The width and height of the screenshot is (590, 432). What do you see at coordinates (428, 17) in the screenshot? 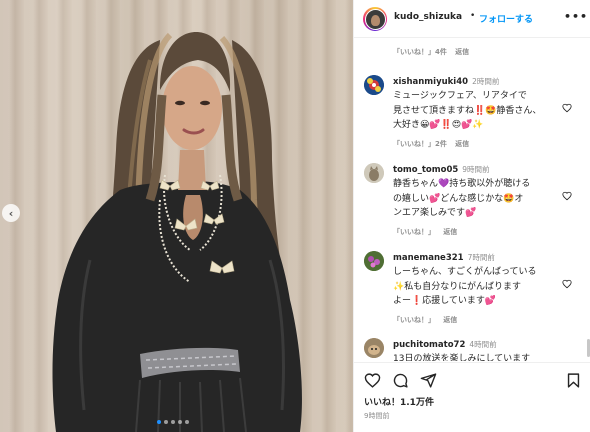
I see `author-username: kudo_shizuka` at bounding box center [428, 17].